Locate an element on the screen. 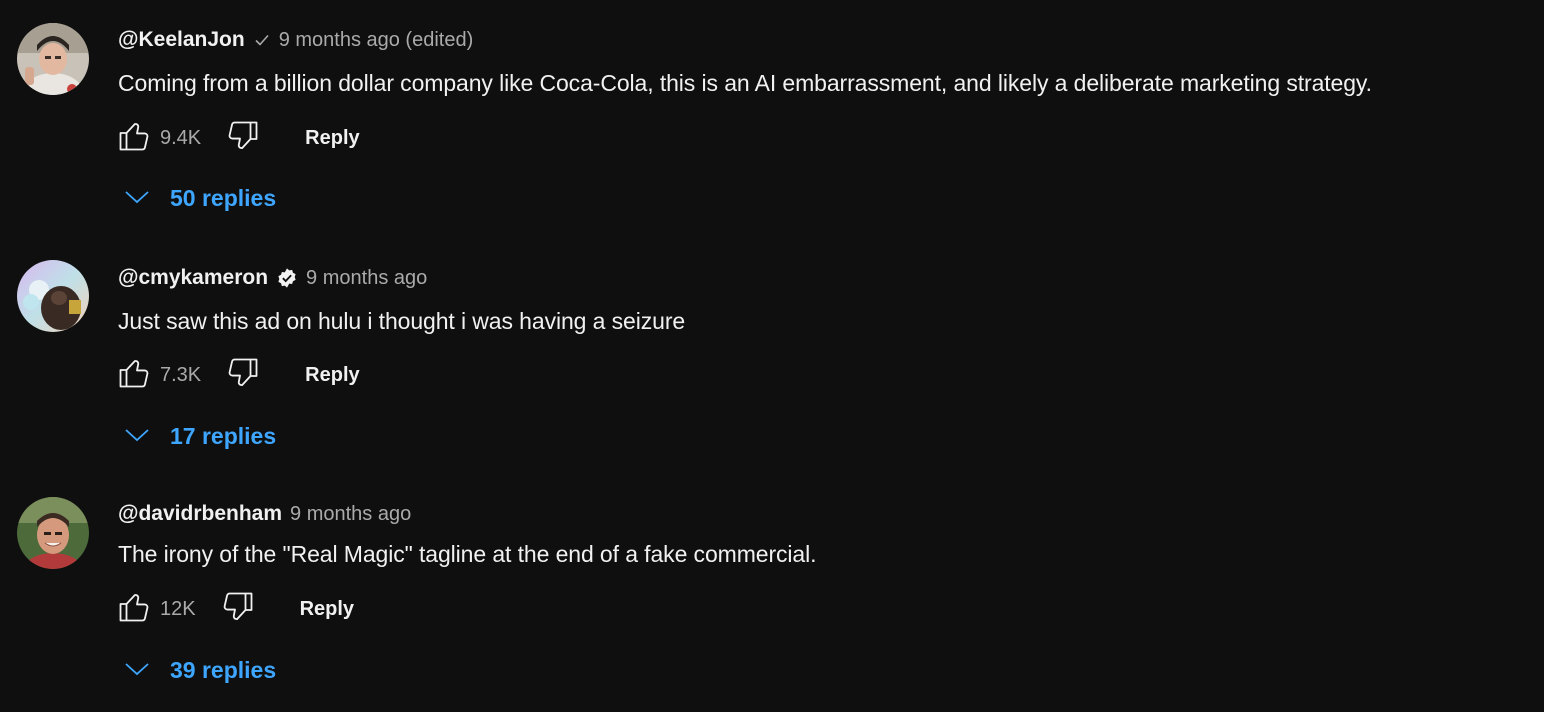  verified-icon is located at coordinates (287, 278).